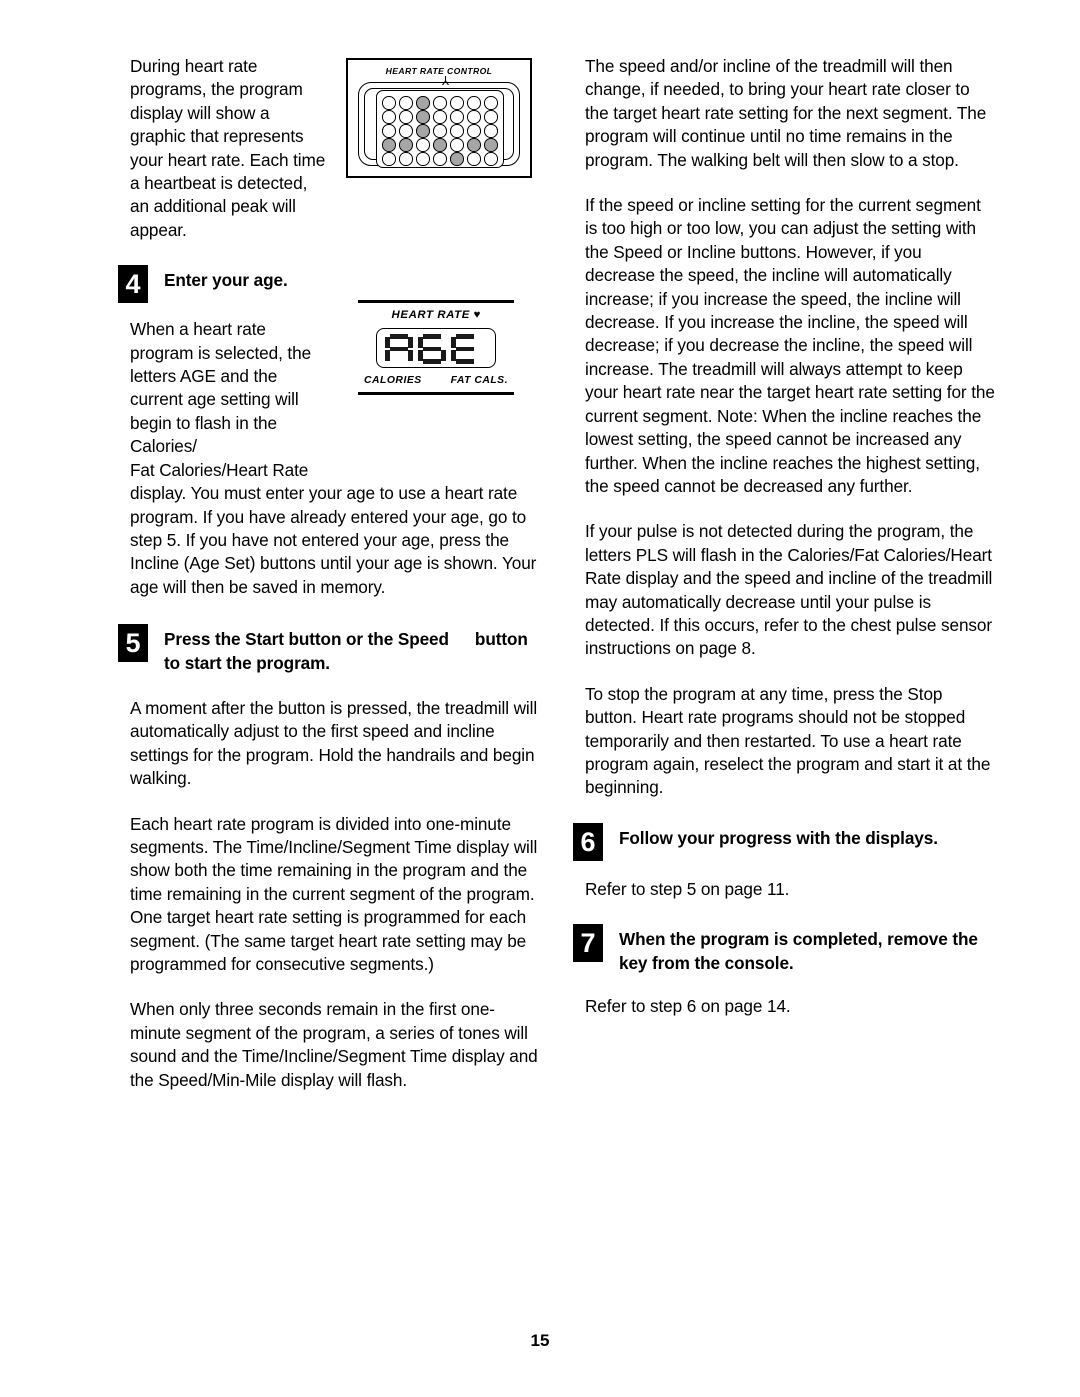 The width and height of the screenshot is (1080, 1397). Describe the element at coordinates (688, 1006) in the screenshot. I see `step-7-body: Refer to step 6 on page 14.` at that location.